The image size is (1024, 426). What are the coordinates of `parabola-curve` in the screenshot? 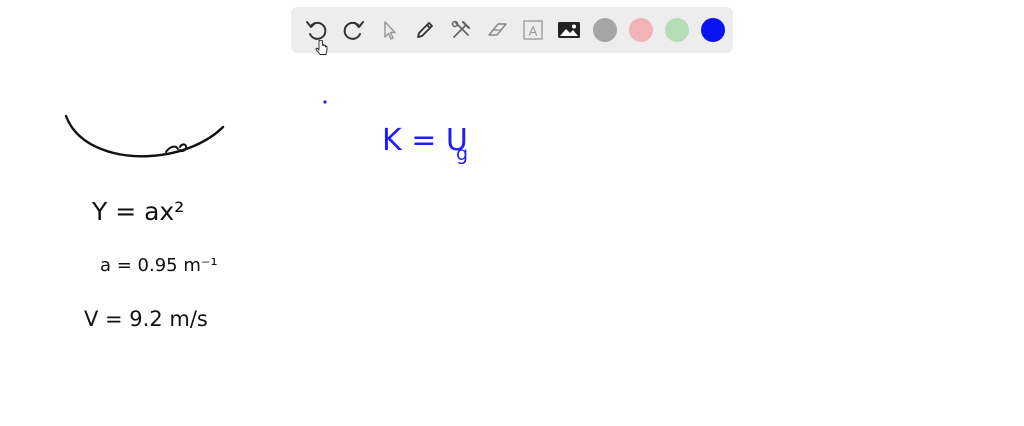 It's located at (144, 136).